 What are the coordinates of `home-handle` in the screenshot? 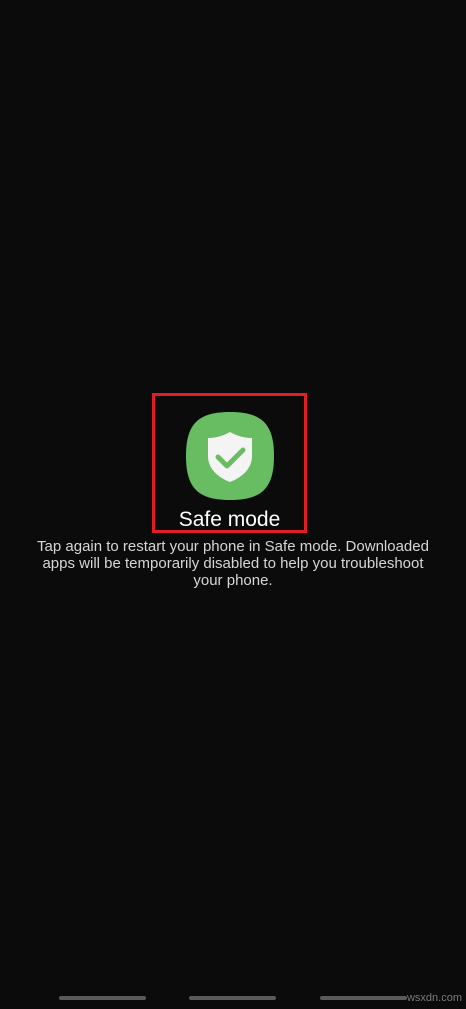 It's located at (232, 998).